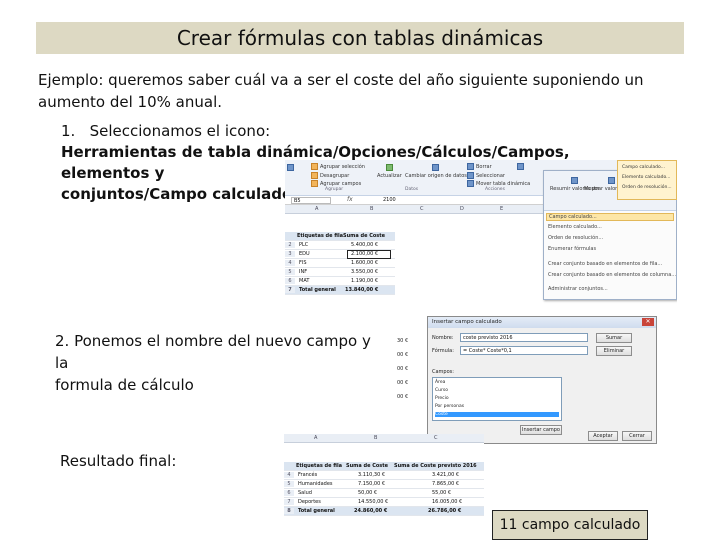  Describe the element at coordinates (435, 466) in the screenshot. I see `header-cell: Suma de Coste previsto 2016` at that location.